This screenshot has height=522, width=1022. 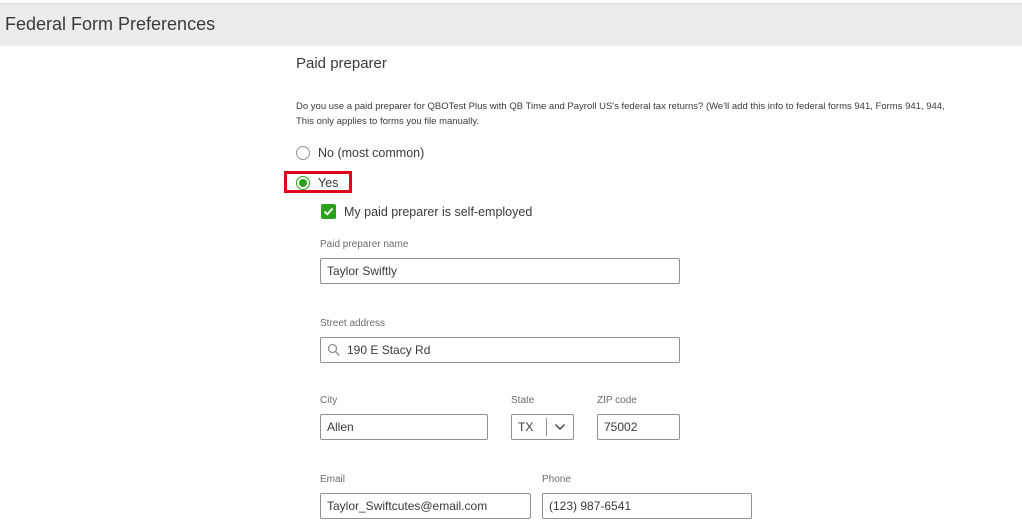 I want to click on street-address-input: 190 E Stacy Rd, so click(x=500, y=350).